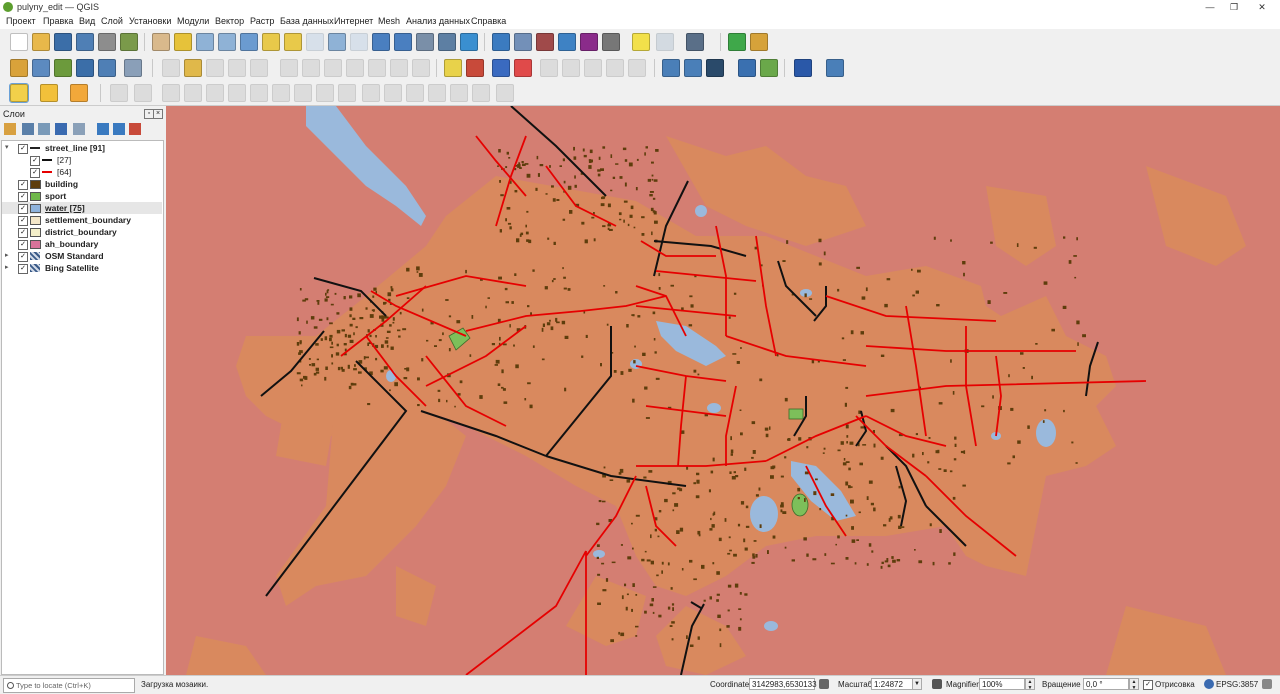 This screenshot has width=1280, height=694. I want to click on layer-item: ▾ ✓ street_line [91], so click(82, 148).